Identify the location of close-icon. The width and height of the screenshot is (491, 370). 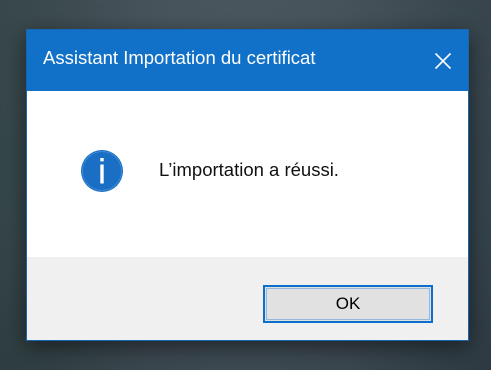
(443, 60).